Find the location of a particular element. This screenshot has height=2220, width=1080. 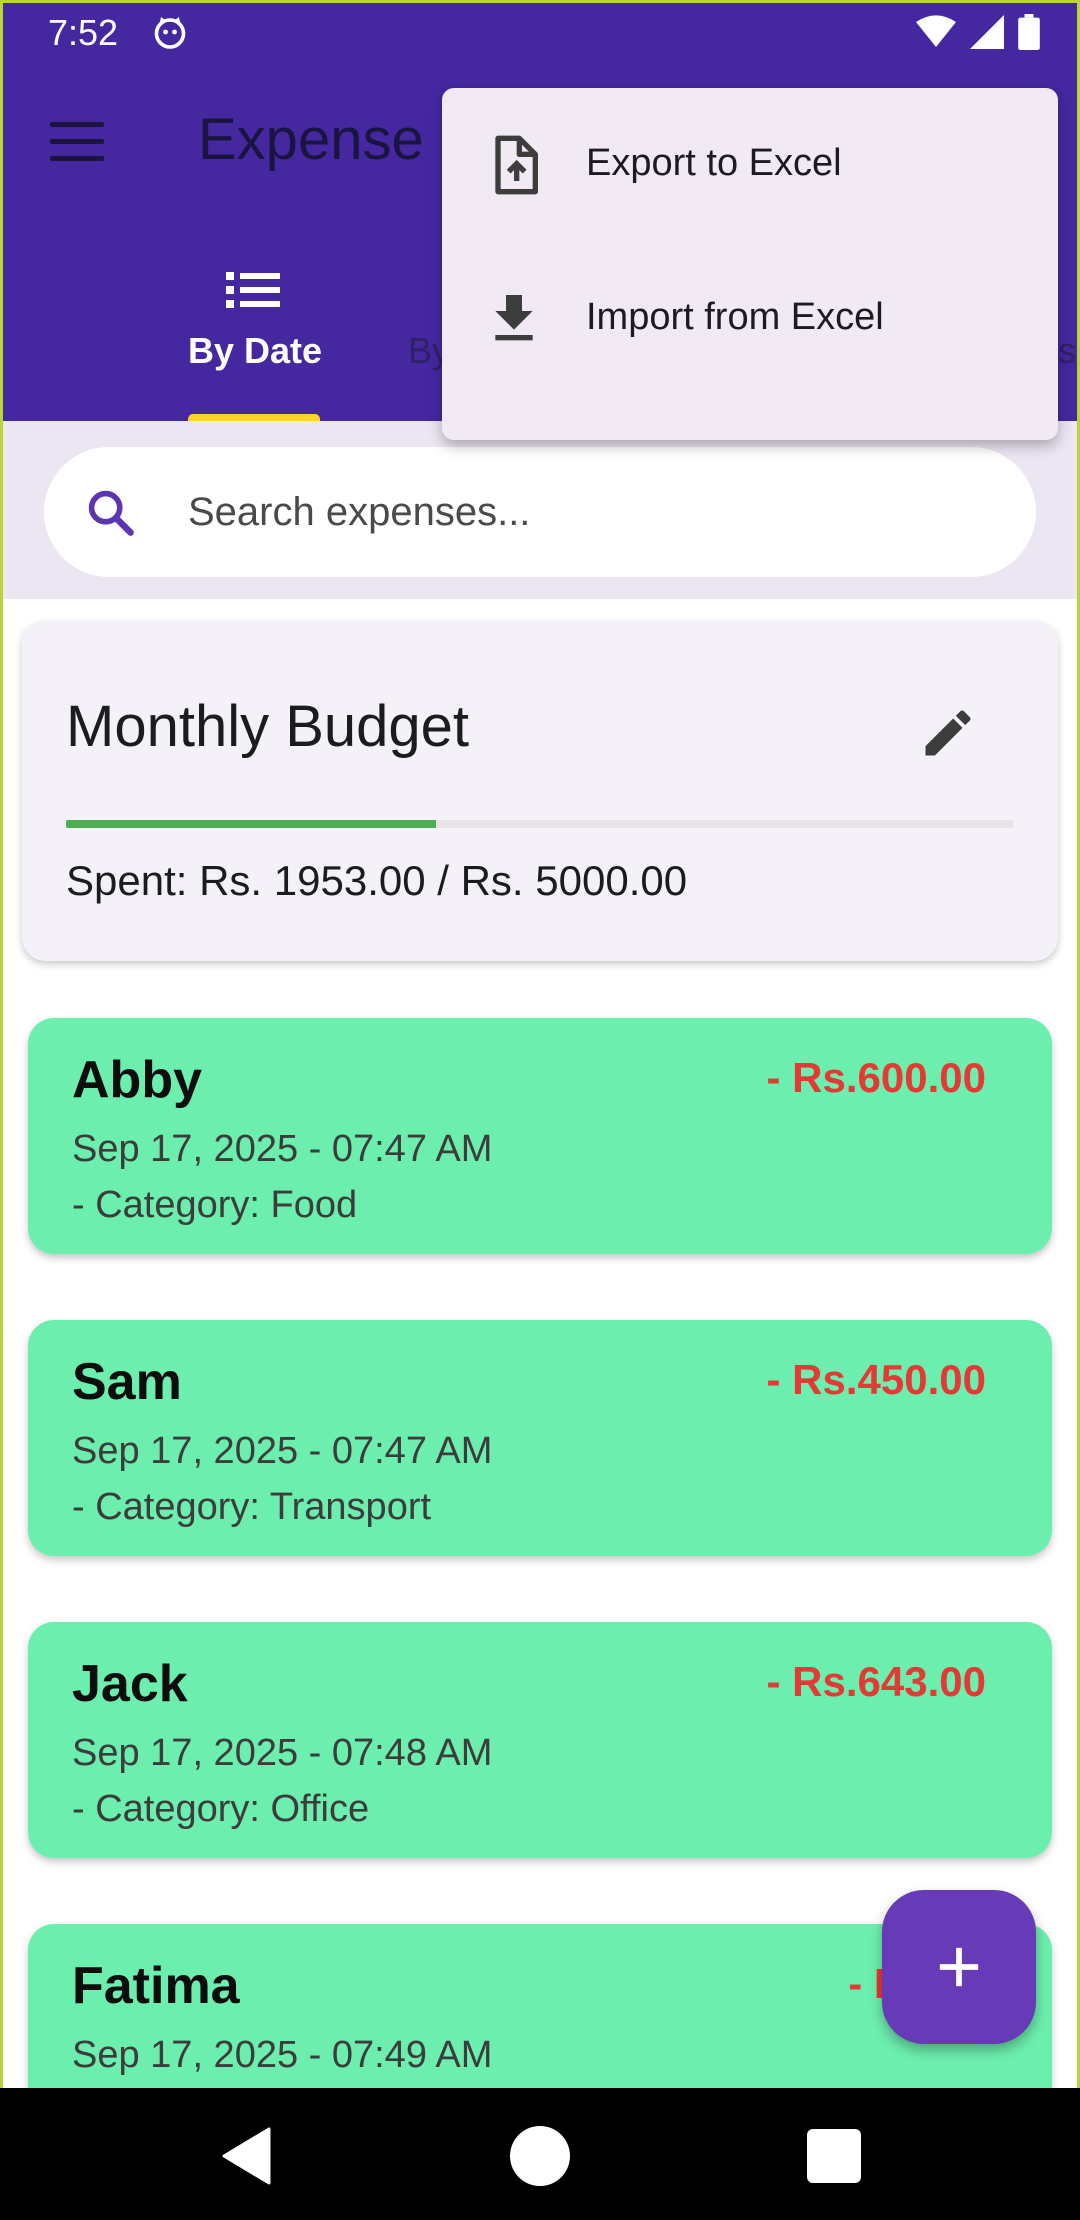

expense-category: - Category: Food is located at coordinates (215, 1205).